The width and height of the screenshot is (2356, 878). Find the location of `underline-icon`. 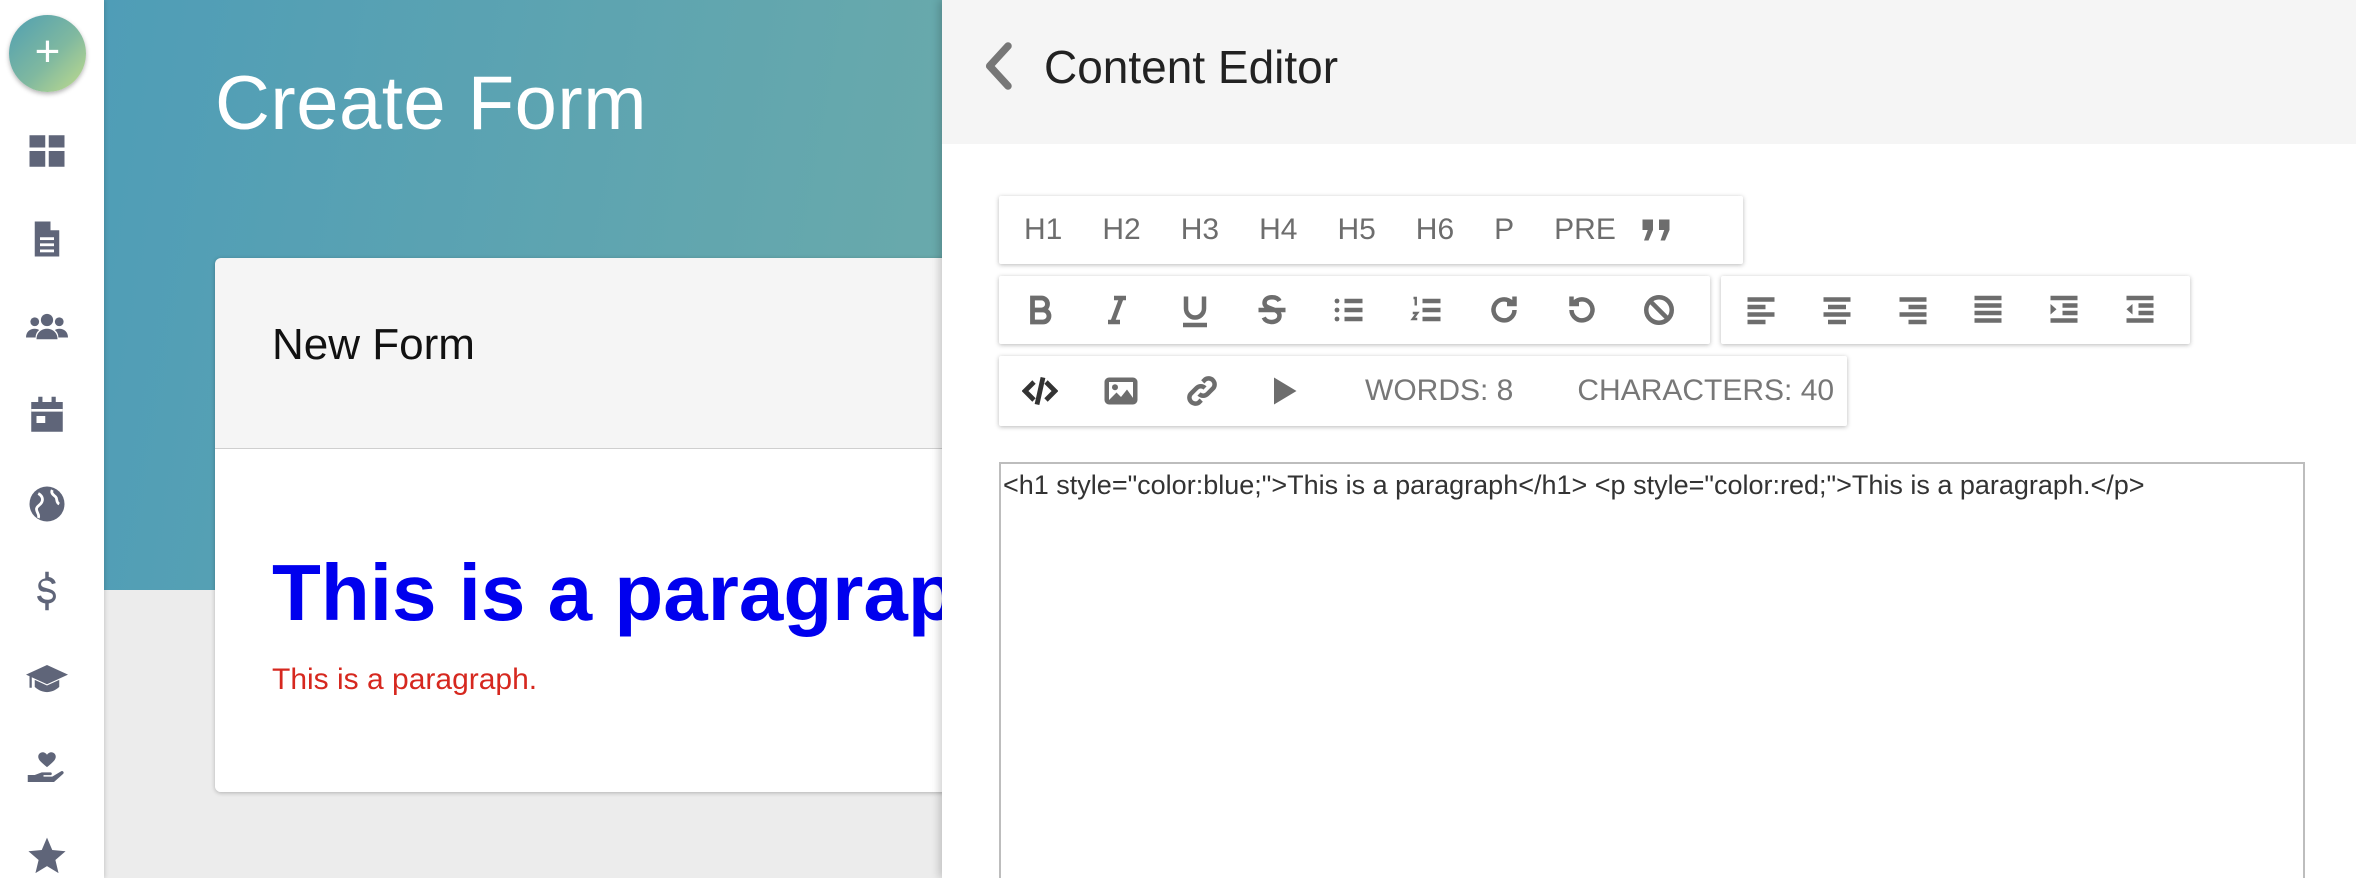

underline-icon is located at coordinates (1194, 310).